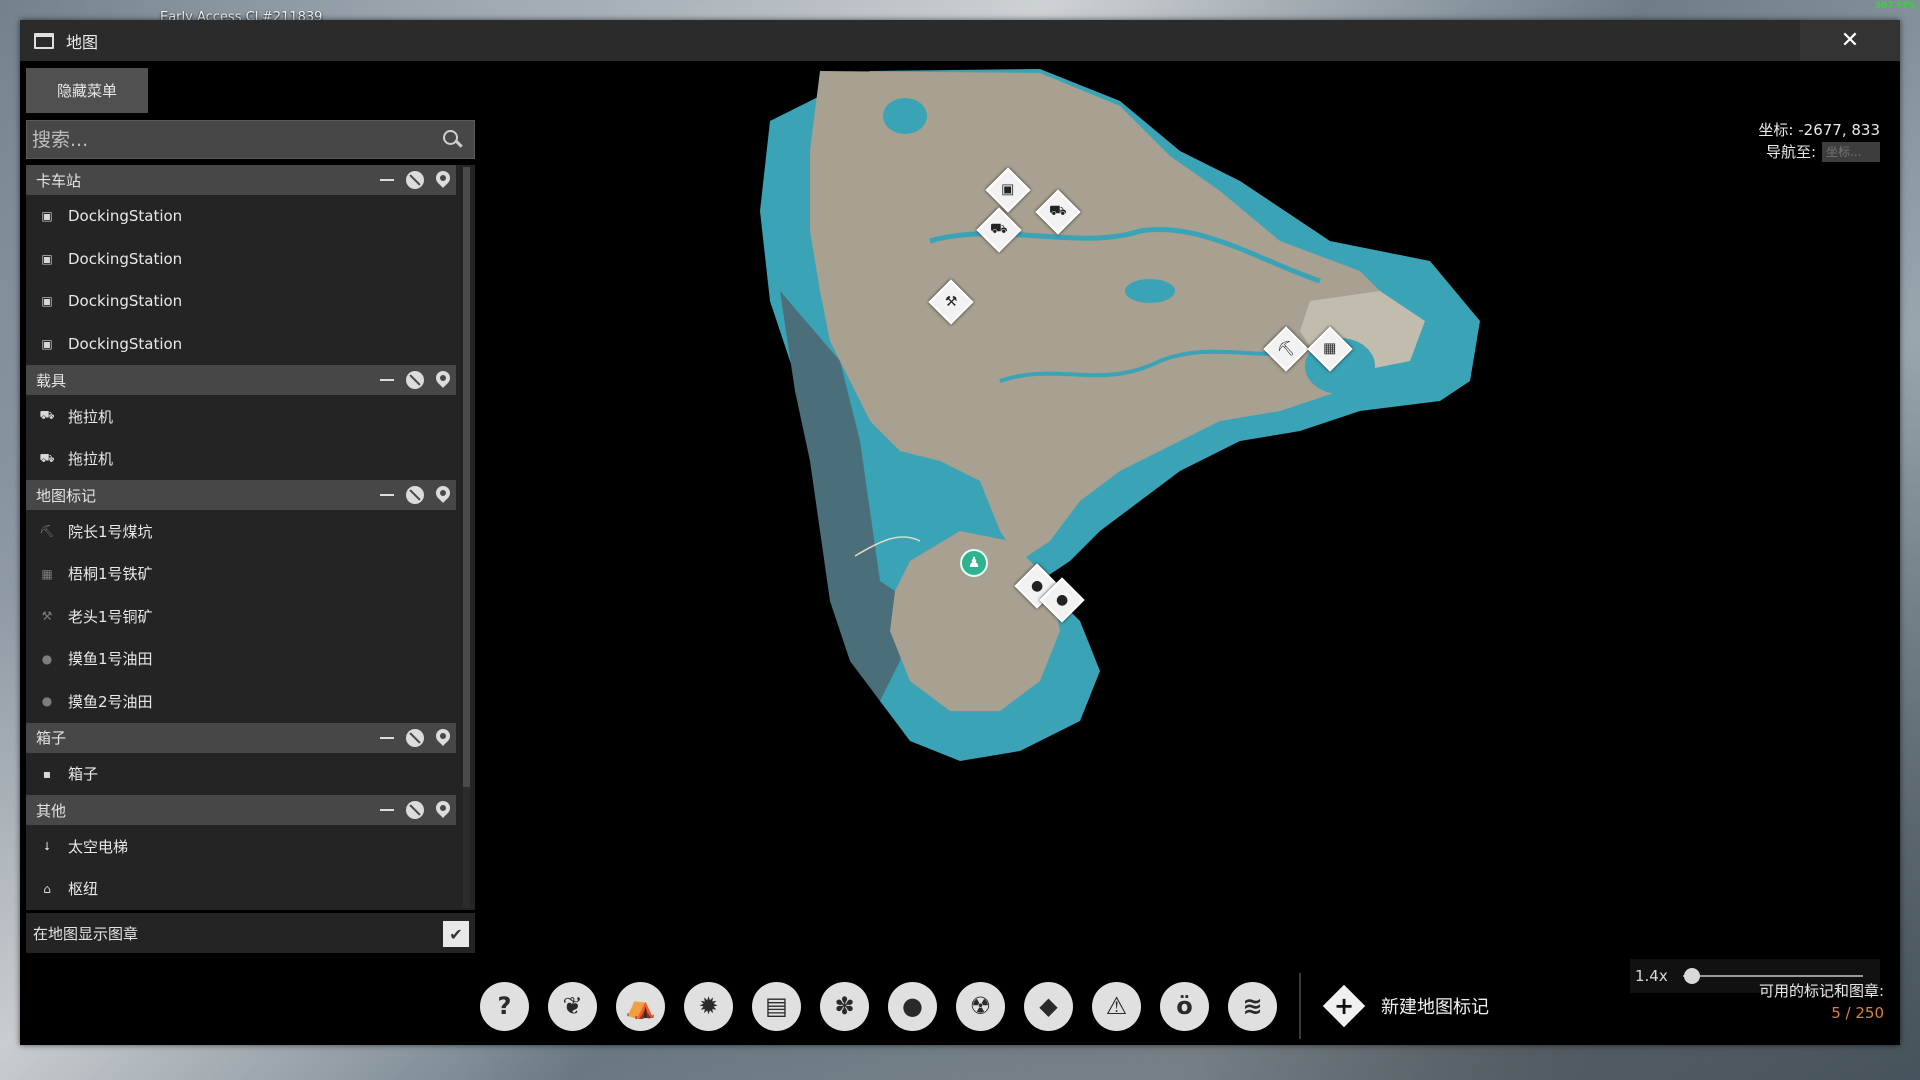 This screenshot has width=1920, height=1080. What do you see at coordinates (1773, 976) in the screenshot?
I see `zoom-slider` at bounding box center [1773, 976].